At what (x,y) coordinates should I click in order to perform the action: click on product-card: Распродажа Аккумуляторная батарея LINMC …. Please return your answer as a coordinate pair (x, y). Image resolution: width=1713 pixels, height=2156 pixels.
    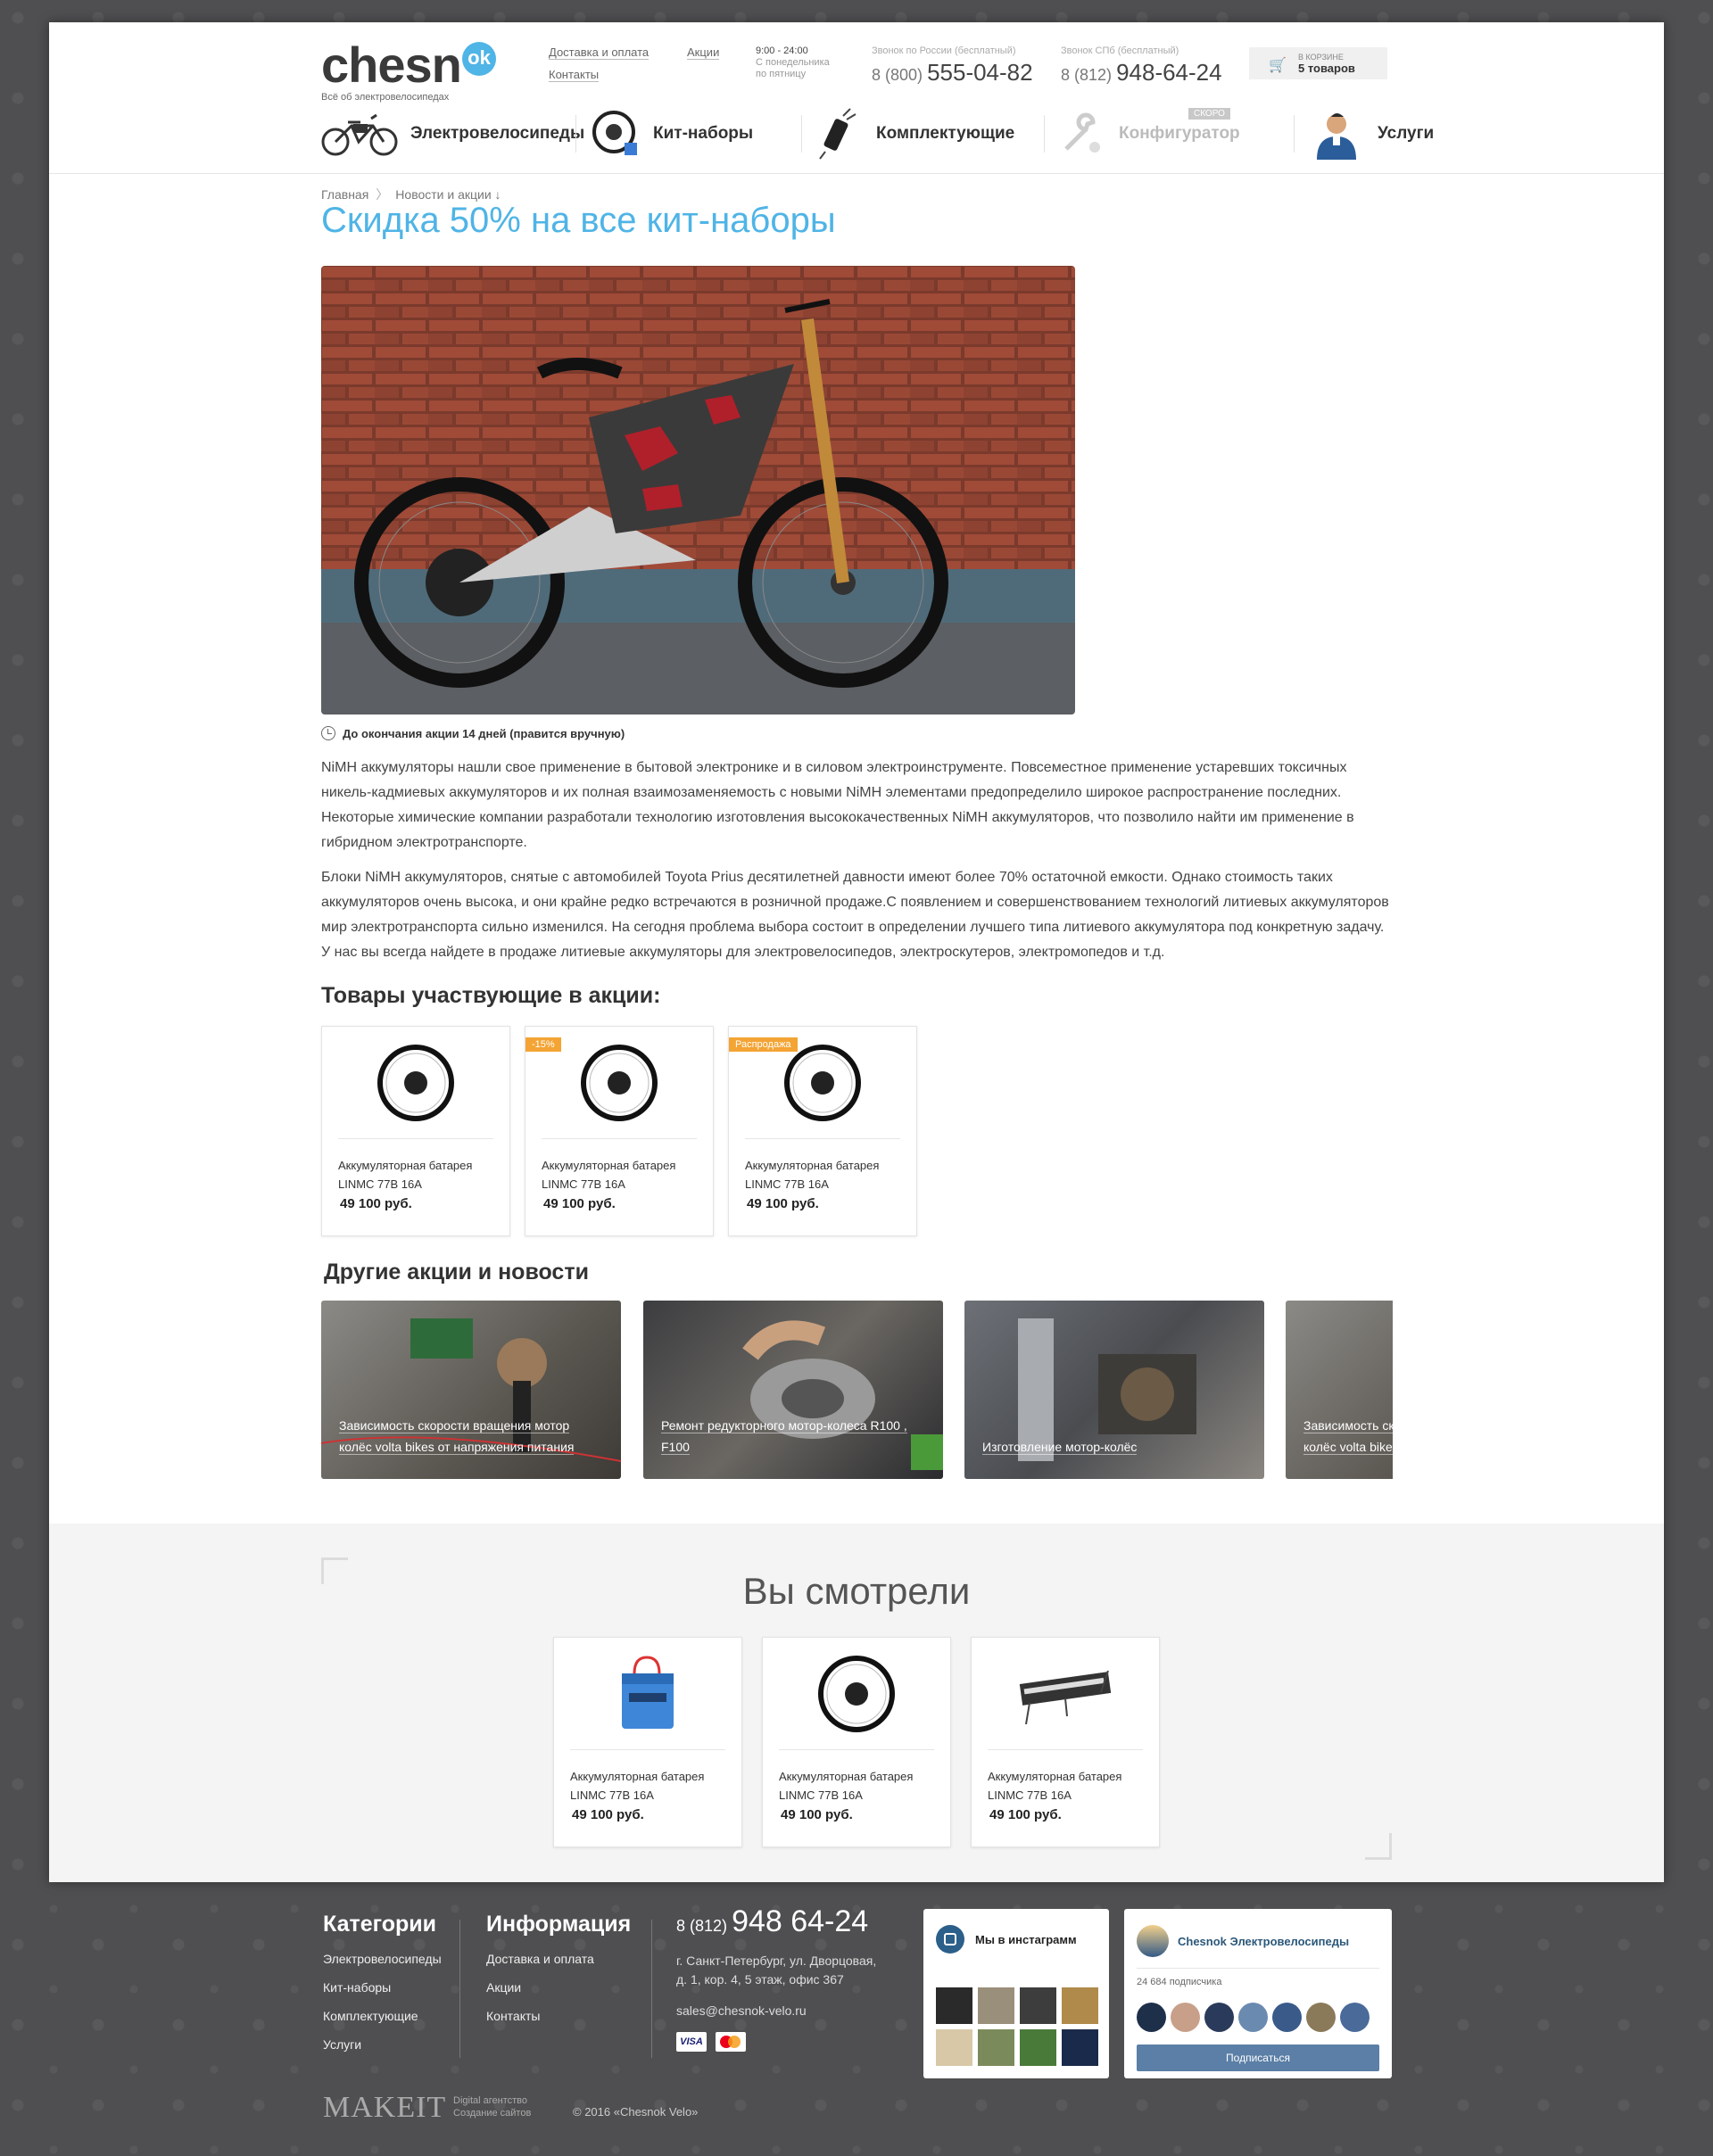
    Looking at the image, I should click on (822, 1131).